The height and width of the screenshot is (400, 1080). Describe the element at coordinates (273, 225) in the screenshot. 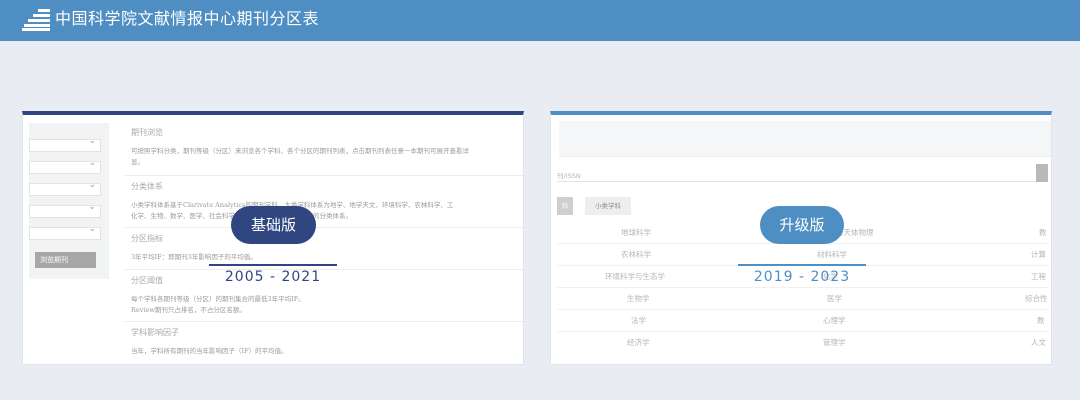

I see `basic-edition-badge: 基础版` at that location.